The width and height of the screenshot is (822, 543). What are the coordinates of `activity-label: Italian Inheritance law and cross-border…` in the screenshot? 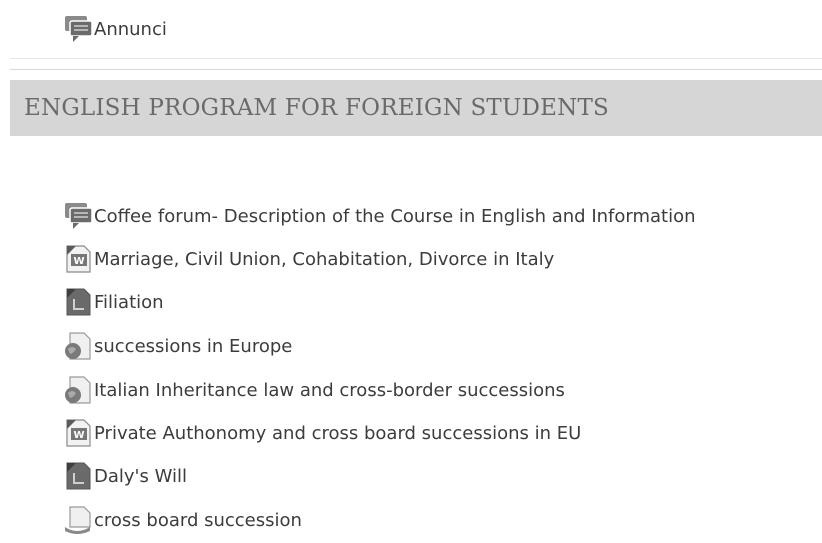 It's located at (329, 390).